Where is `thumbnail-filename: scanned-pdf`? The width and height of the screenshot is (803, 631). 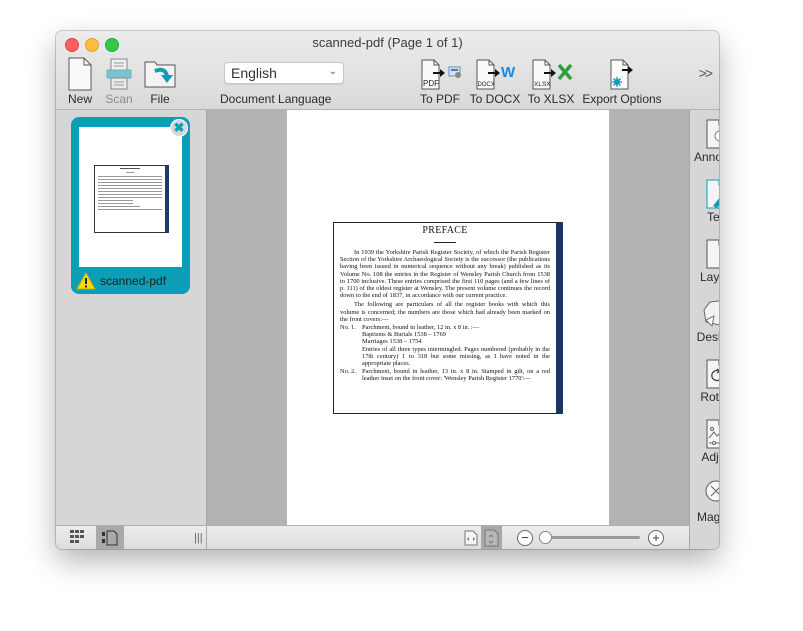 thumbnail-filename: scanned-pdf is located at coordinates (133, 281).